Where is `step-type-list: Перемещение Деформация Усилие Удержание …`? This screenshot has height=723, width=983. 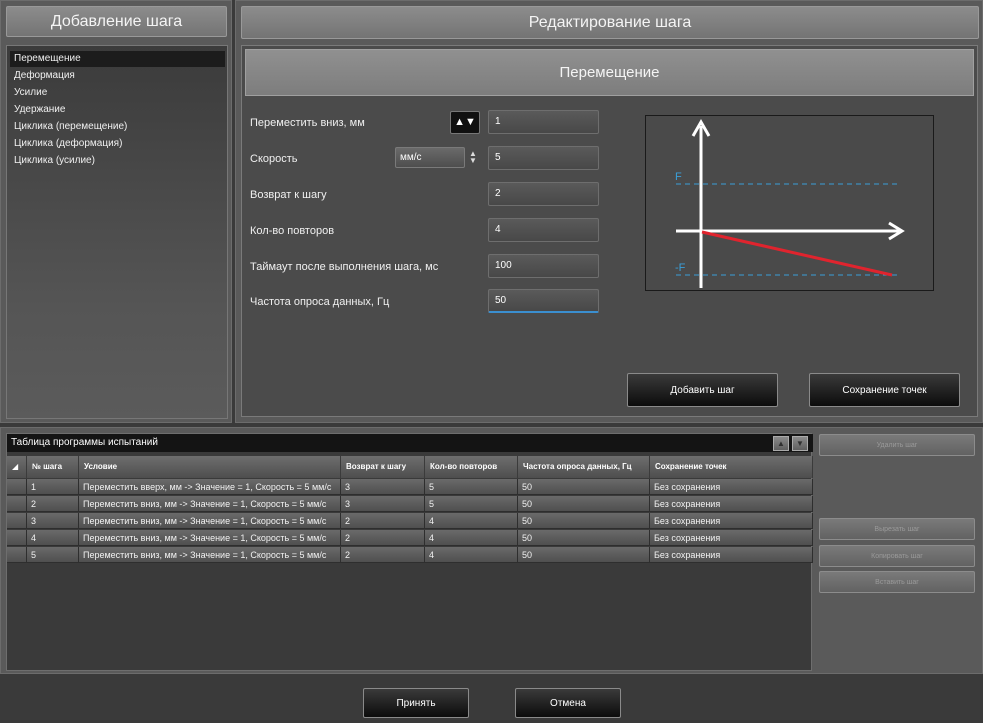 step-type-list: Перемещение Деформация Усилие Удержание … is located at coordinates (117, 232).